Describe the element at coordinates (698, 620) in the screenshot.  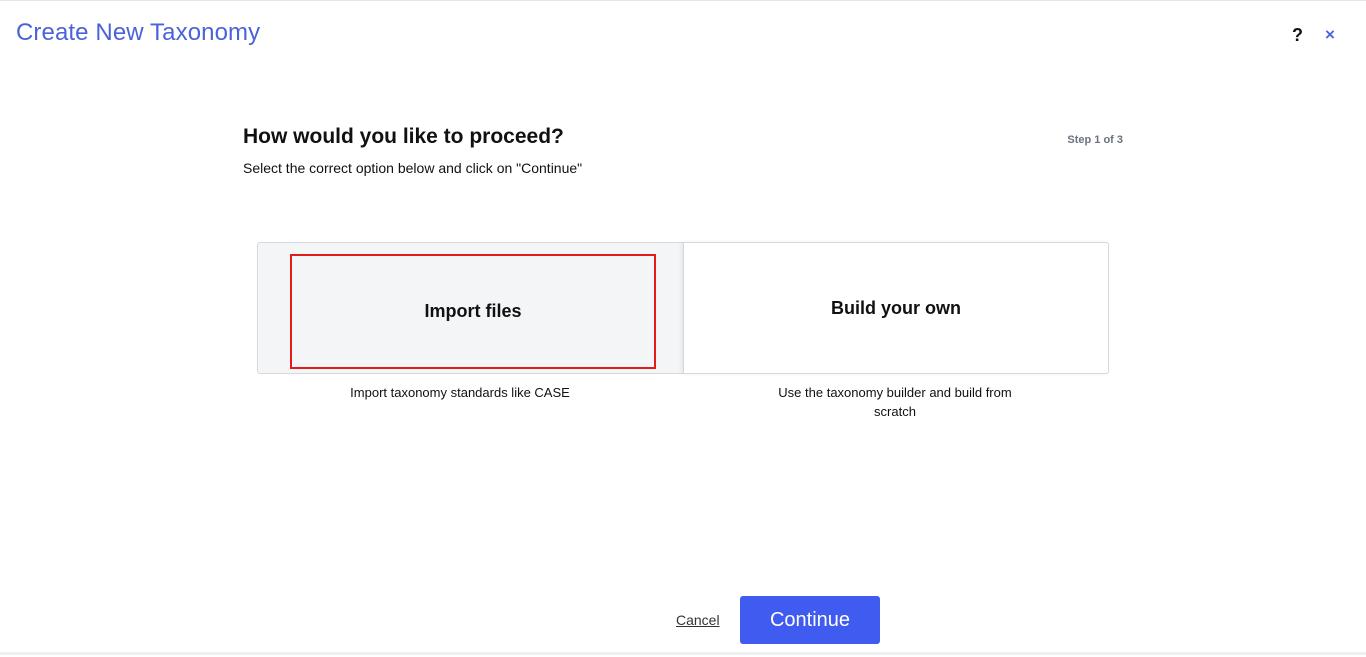
I see `cancel-link: Cancel` at that location.